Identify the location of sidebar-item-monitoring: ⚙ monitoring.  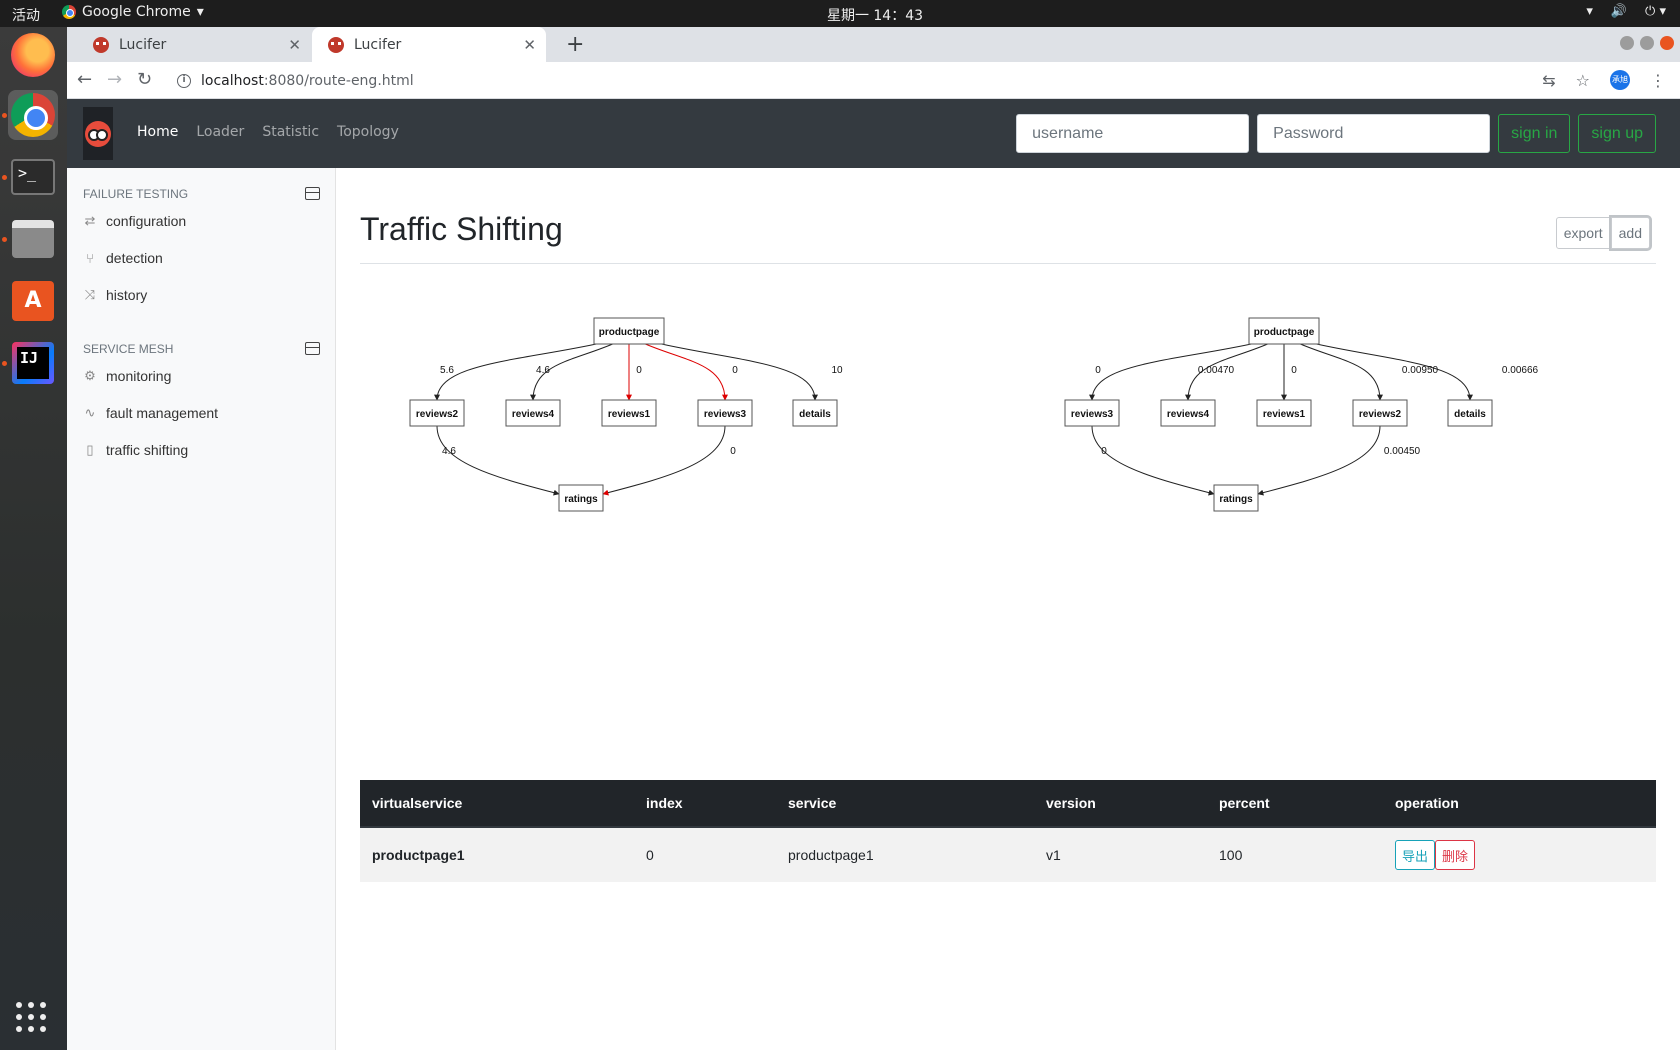
(127, 376).